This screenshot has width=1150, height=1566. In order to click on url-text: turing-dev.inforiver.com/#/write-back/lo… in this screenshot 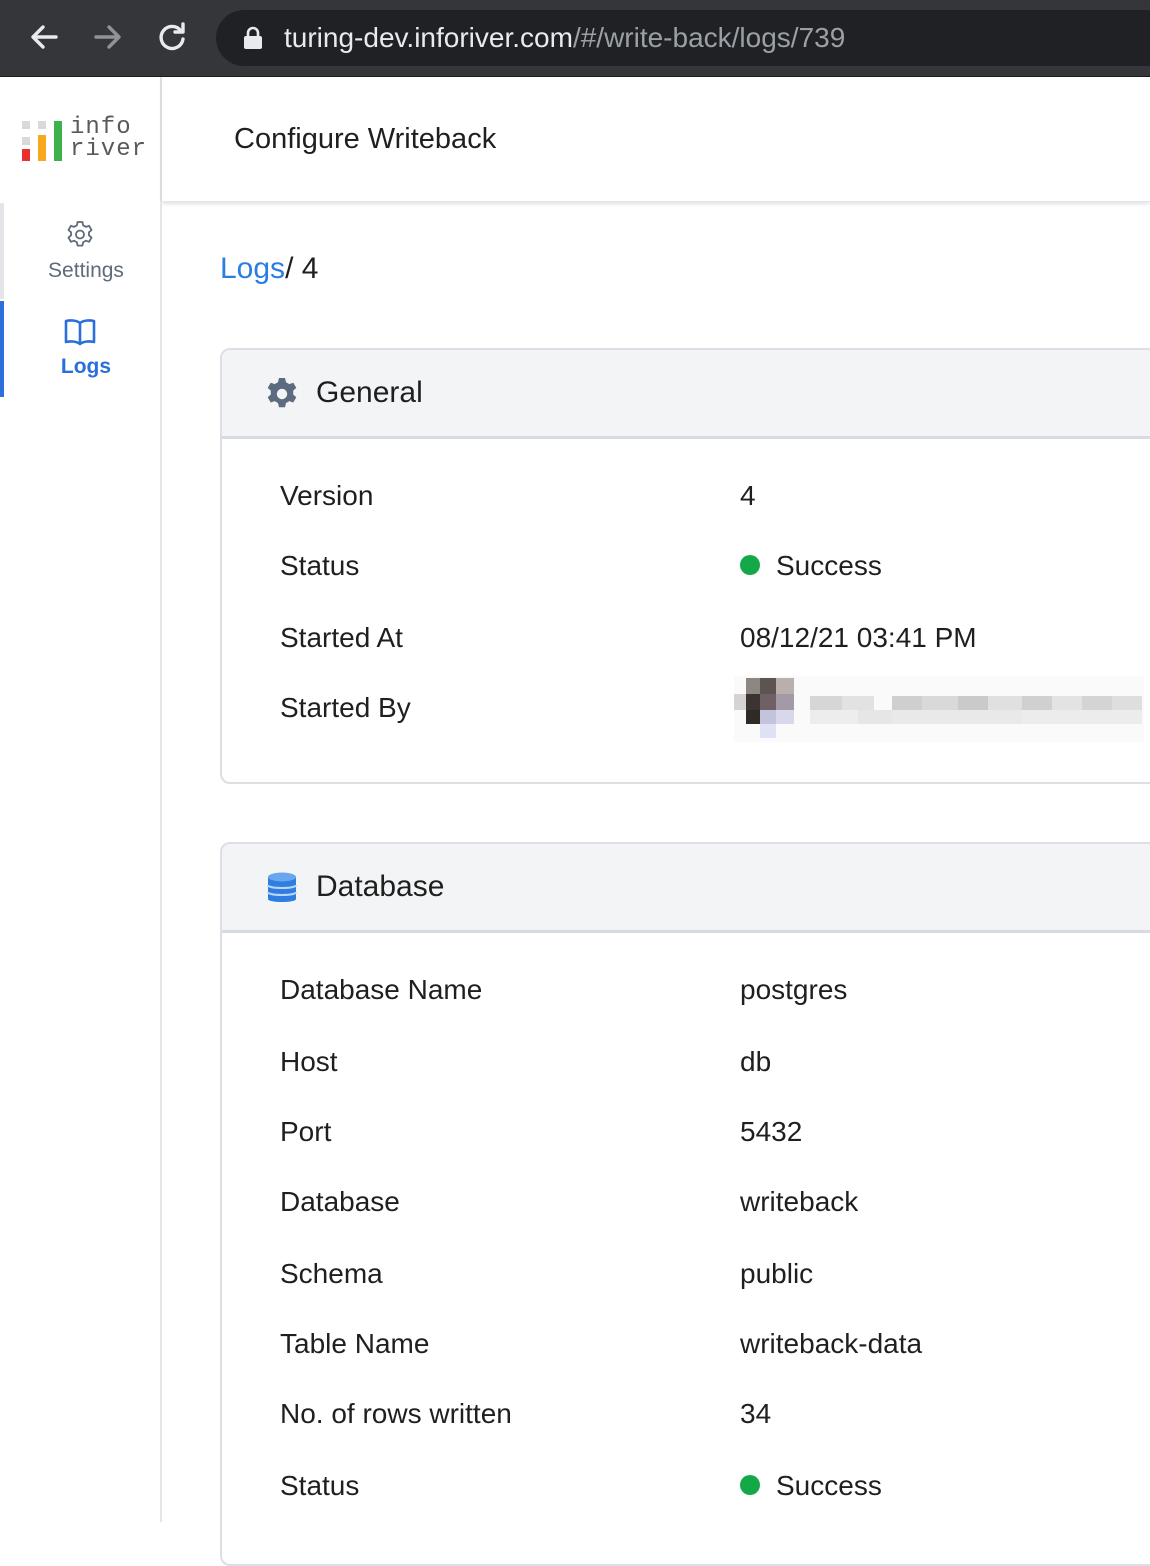, I will do `click(564, 38)`.